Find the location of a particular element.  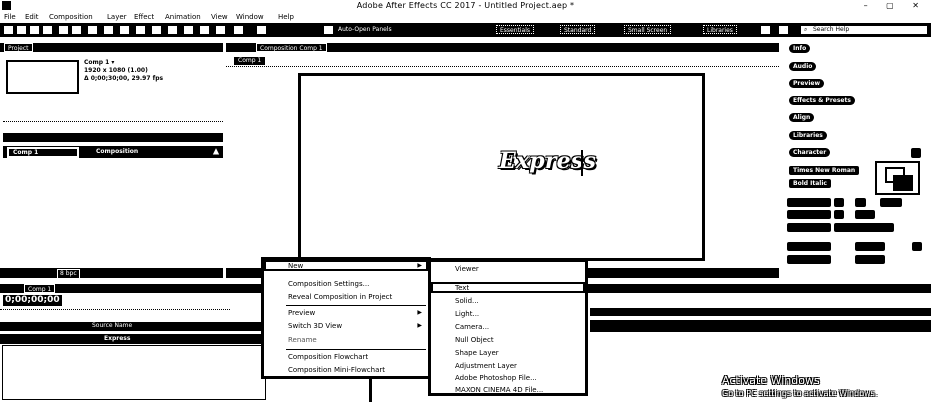

timeline-source-name-header: Source Name is located at coordinates (112, 325).